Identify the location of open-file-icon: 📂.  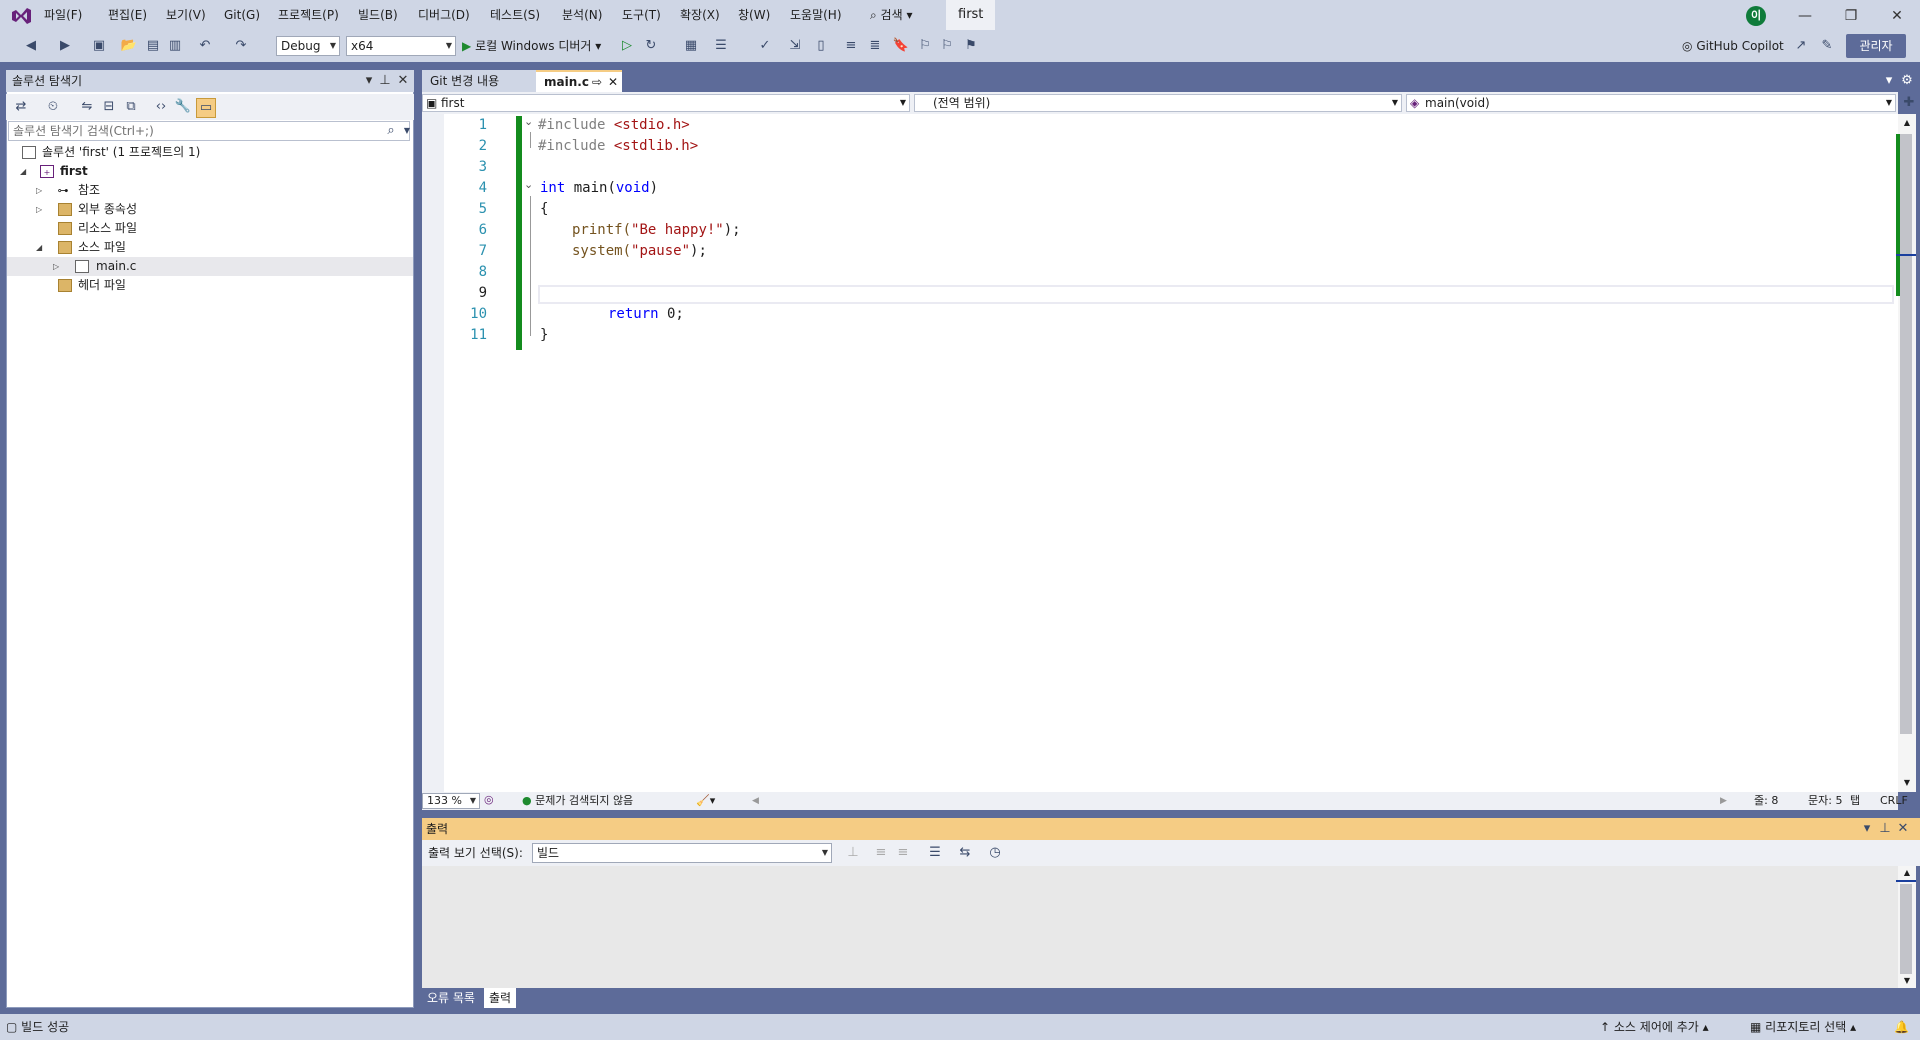
(129, 46).